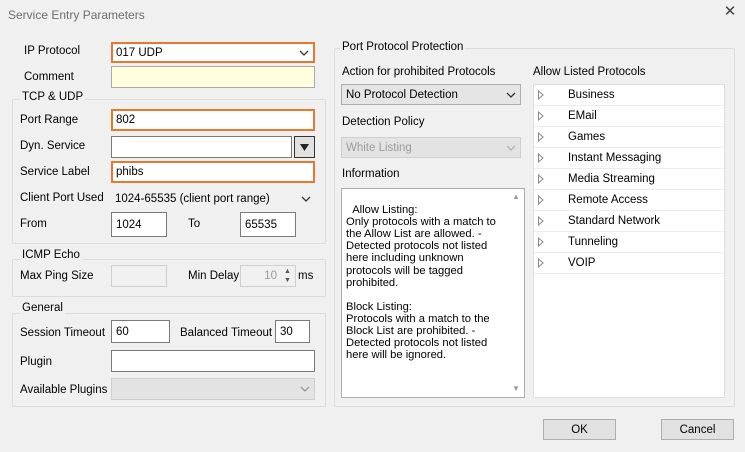  I want to click on tree-item-tunneling: Tunneling, so click(629, 242).